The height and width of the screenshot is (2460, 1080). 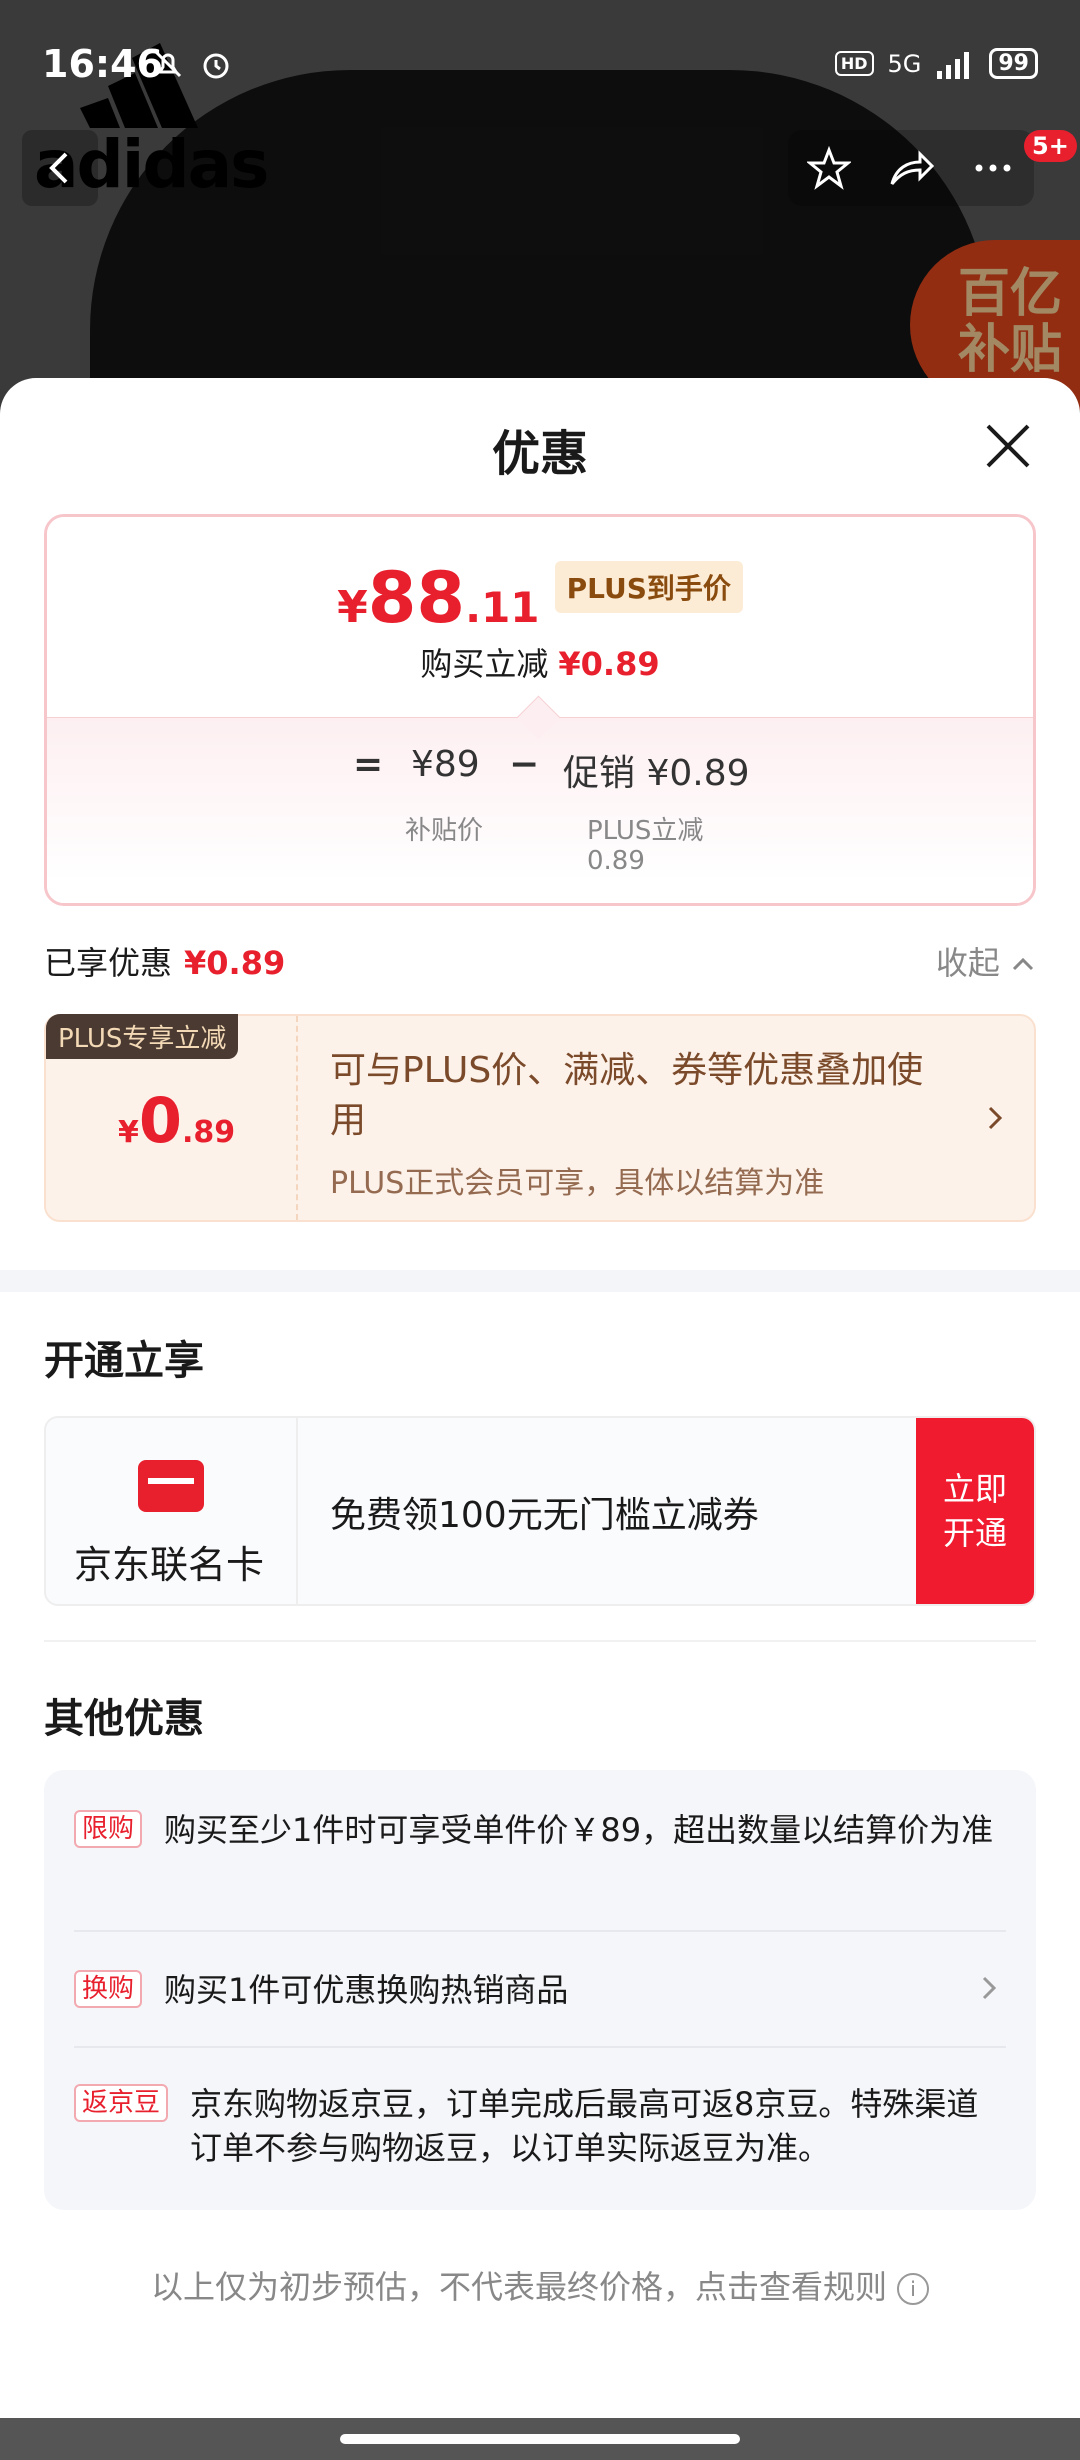 I want to click on navigation-bar, so click(x=540, y=2439).